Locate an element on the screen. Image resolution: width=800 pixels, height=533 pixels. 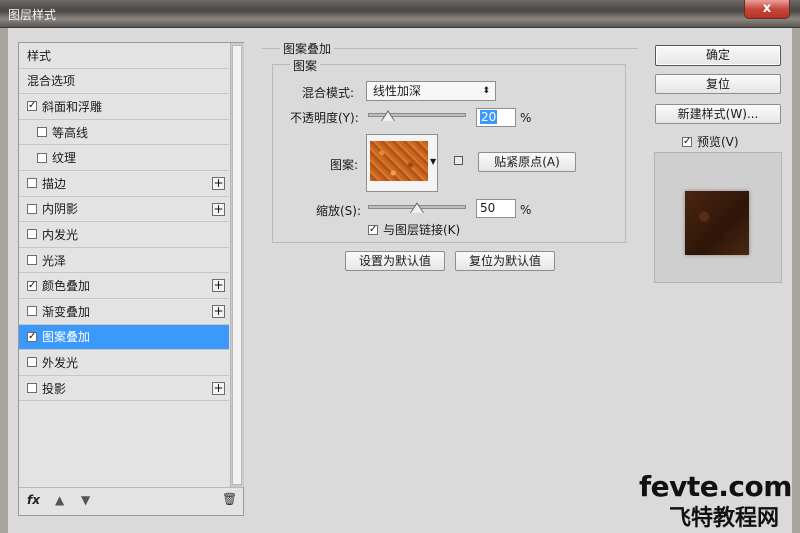
scale-input: 50 is located at coordinates (496, 208).